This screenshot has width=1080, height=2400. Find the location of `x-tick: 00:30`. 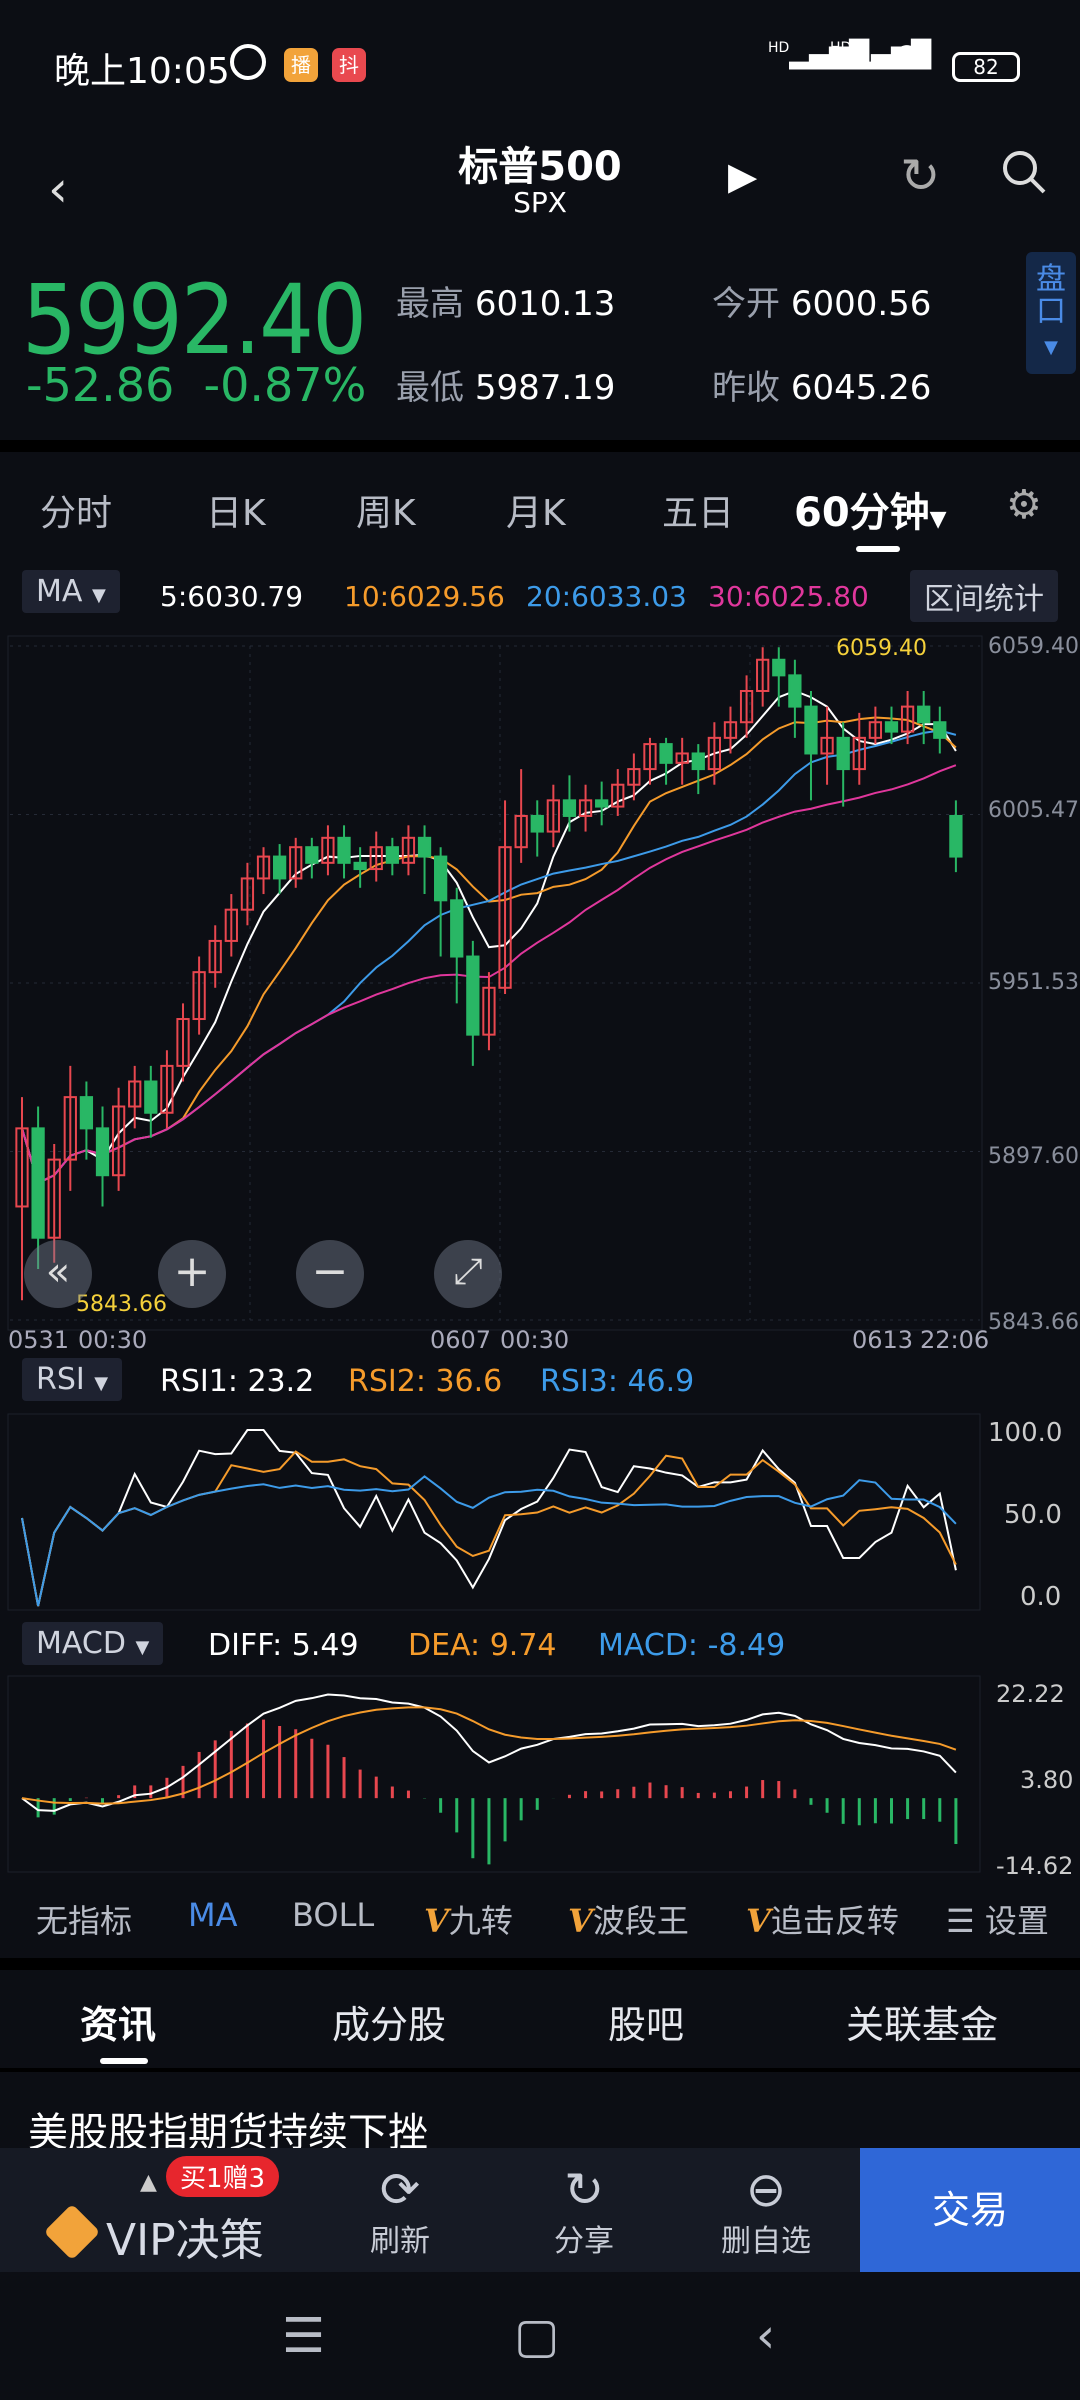

x-tick: 00:30 is located at coordinates (535, 1340).